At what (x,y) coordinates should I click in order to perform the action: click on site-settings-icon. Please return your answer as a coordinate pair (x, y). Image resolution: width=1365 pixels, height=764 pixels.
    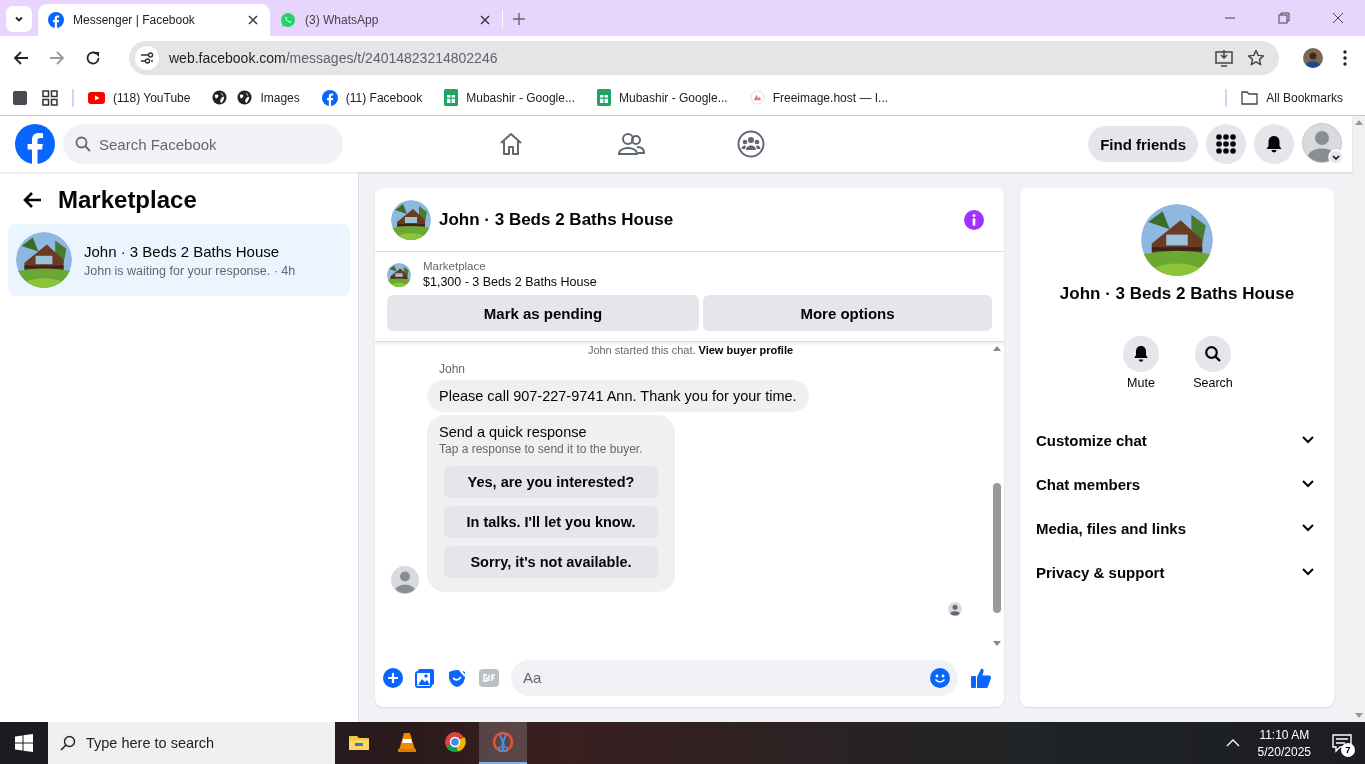
    Looking at the image, I should click on (147, 58).